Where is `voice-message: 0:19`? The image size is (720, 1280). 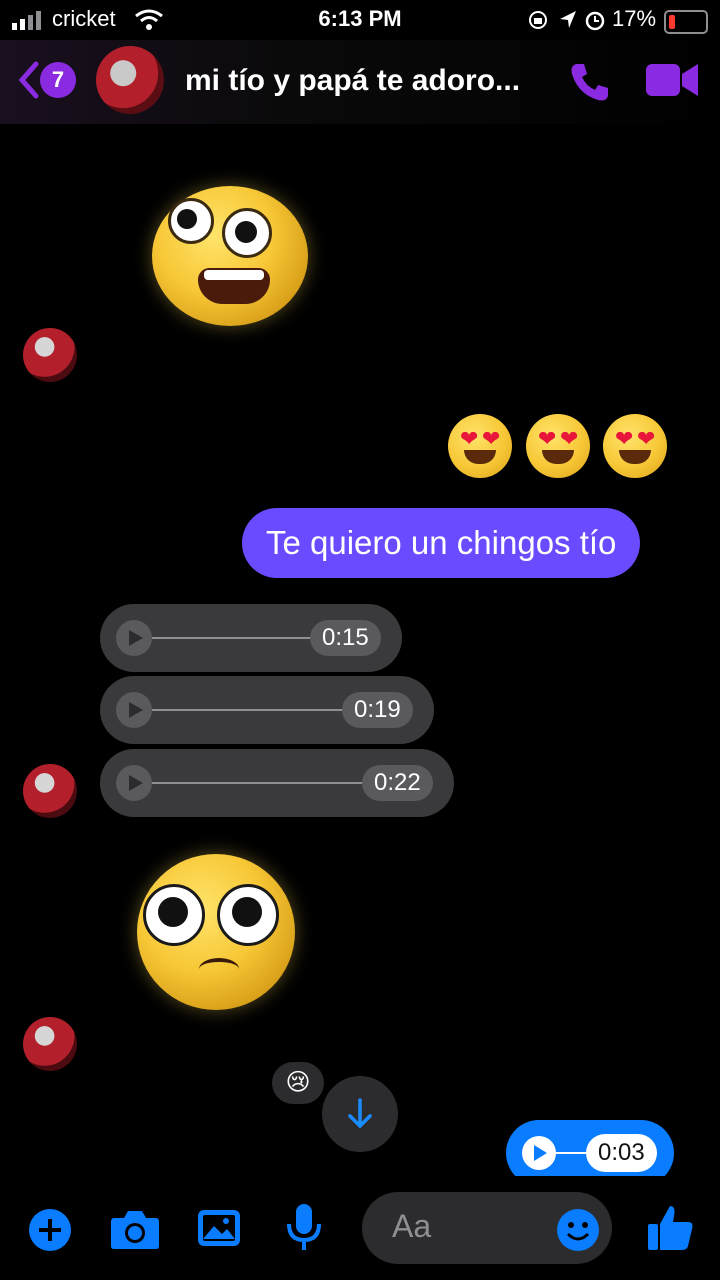 voice-message: 0:19 is located at coordinates (267, 710).